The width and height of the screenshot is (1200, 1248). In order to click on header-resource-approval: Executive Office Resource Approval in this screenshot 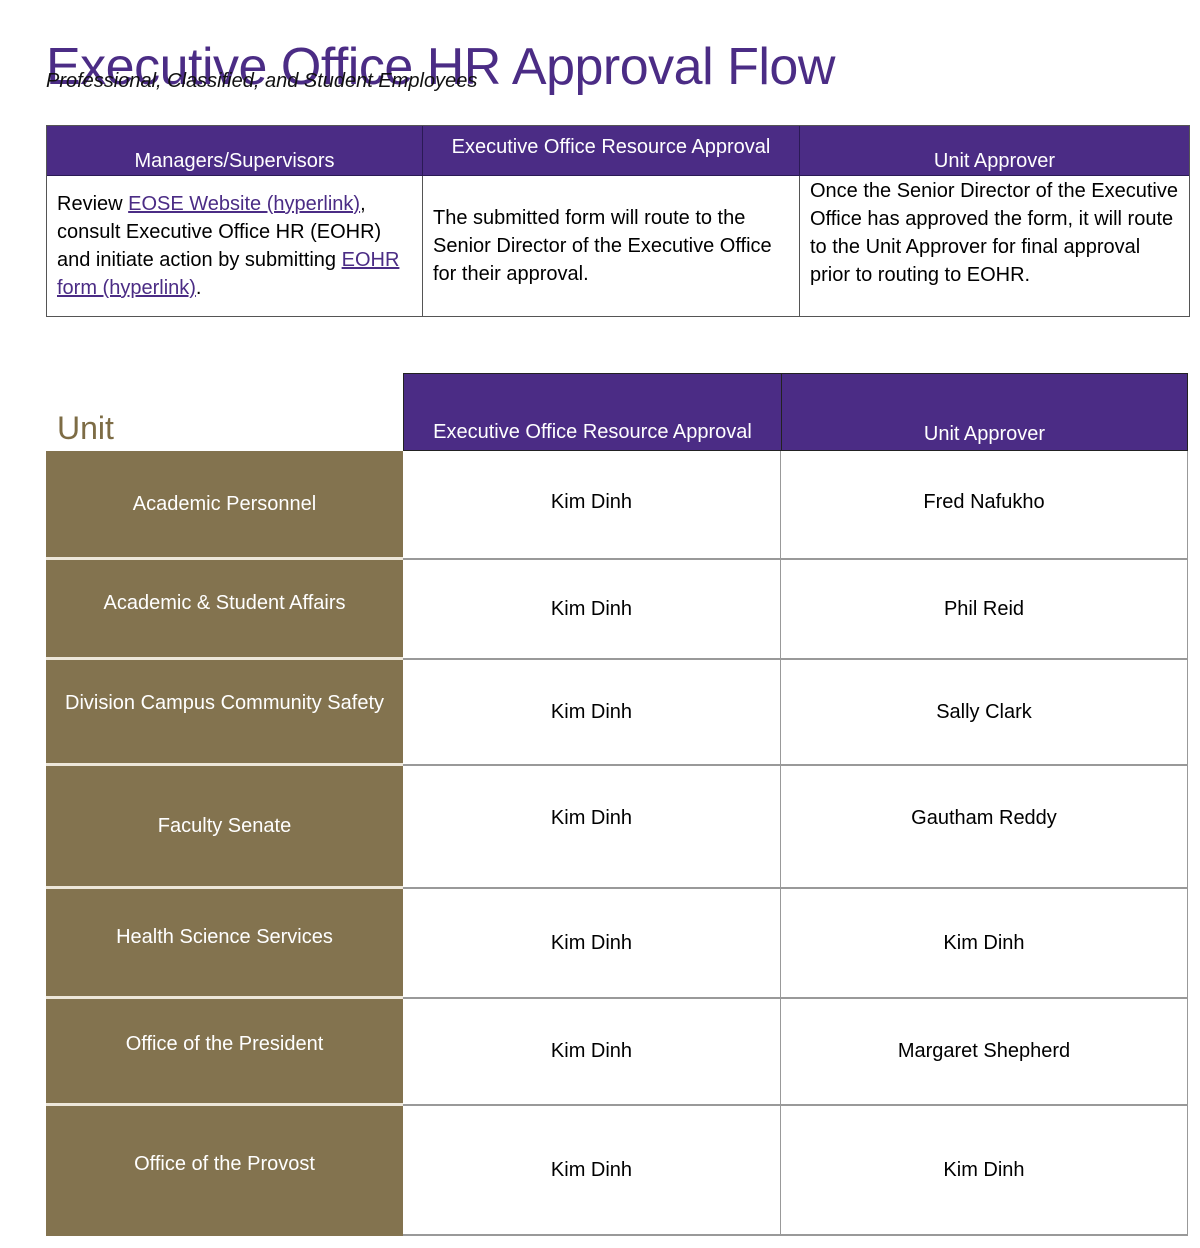, I will do `click(593, 412)`.